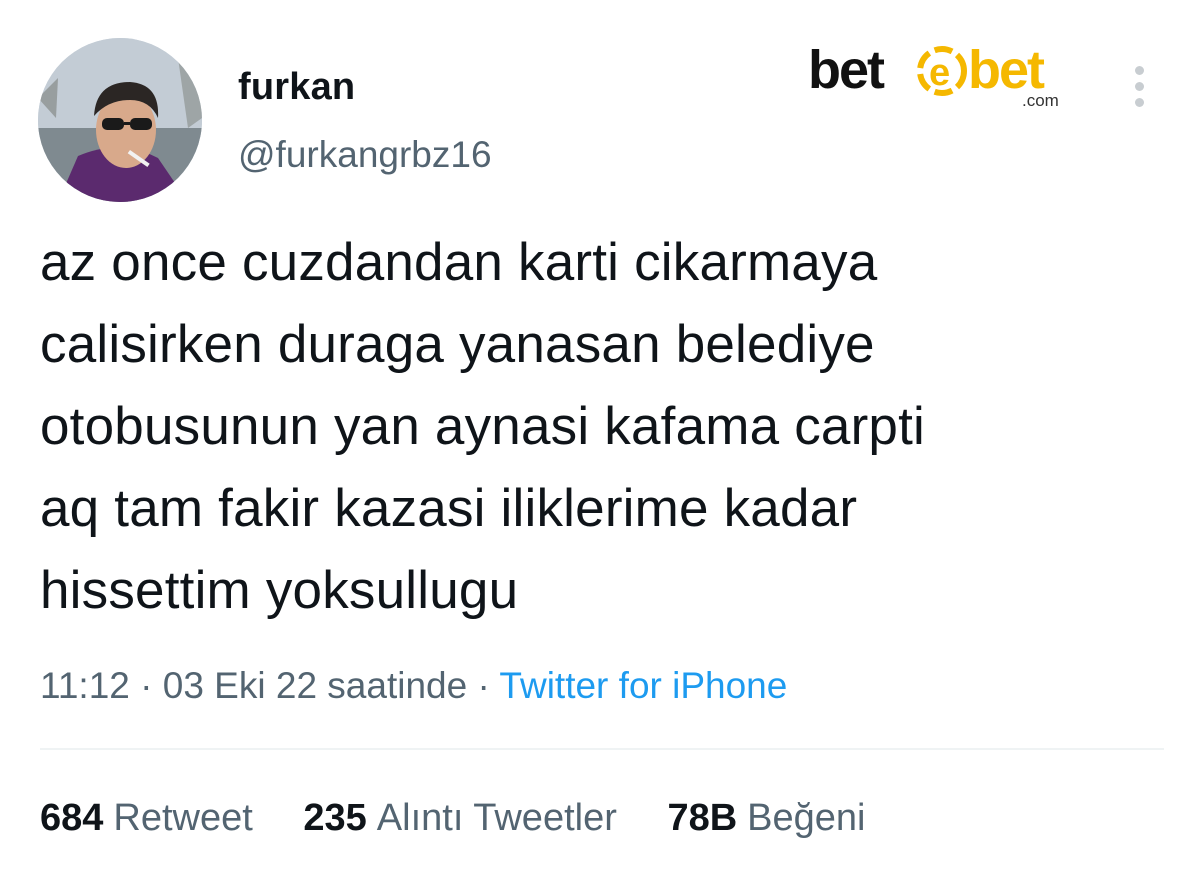  Describe the element at coordinates (602, 749) in the screenshot. I see `divider` at that location.